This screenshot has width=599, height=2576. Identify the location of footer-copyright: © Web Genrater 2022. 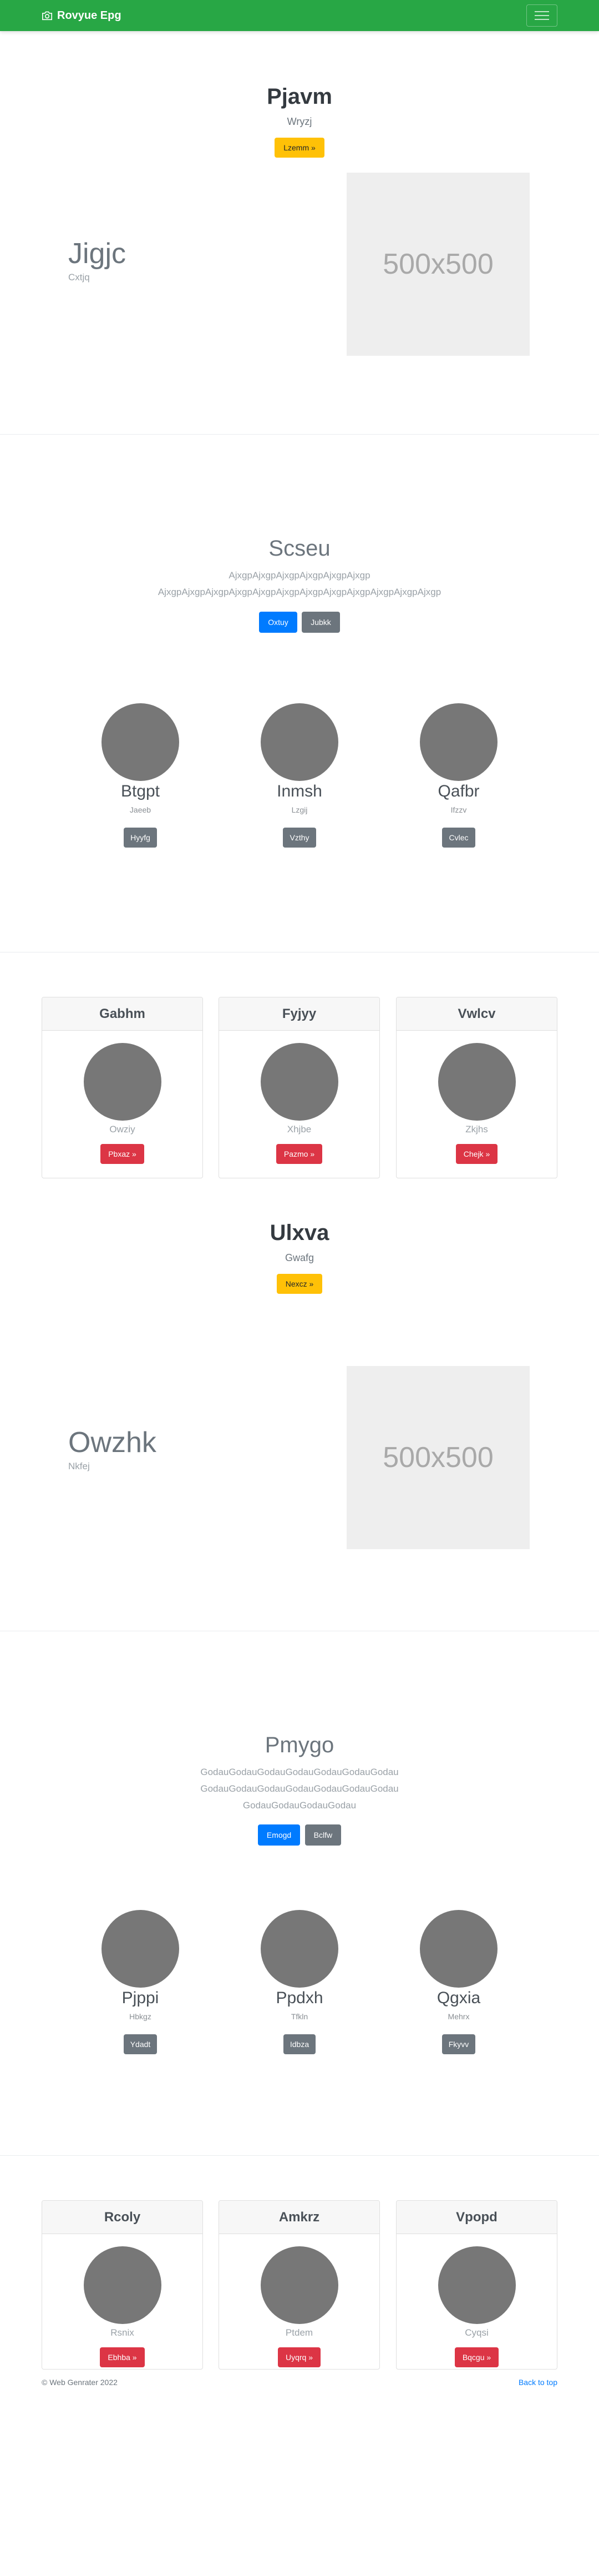
(80, 2382).